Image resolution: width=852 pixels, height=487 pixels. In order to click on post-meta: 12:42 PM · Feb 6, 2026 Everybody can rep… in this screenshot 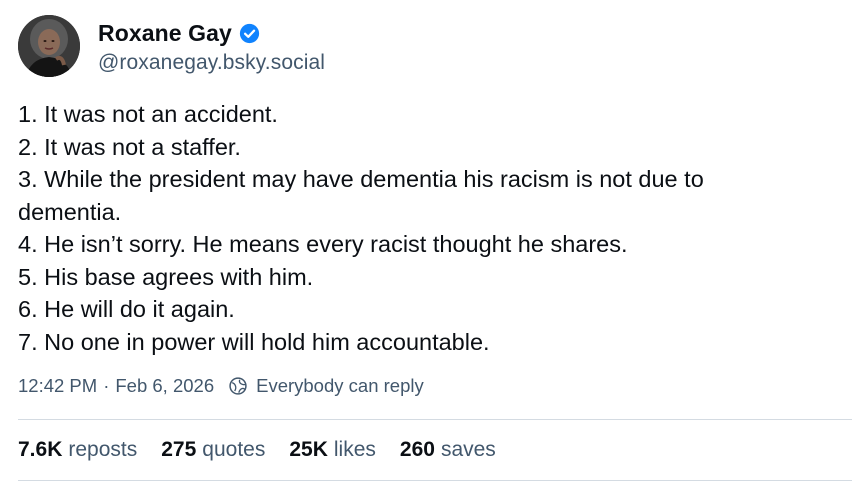, I will do `click(434, 386)`.